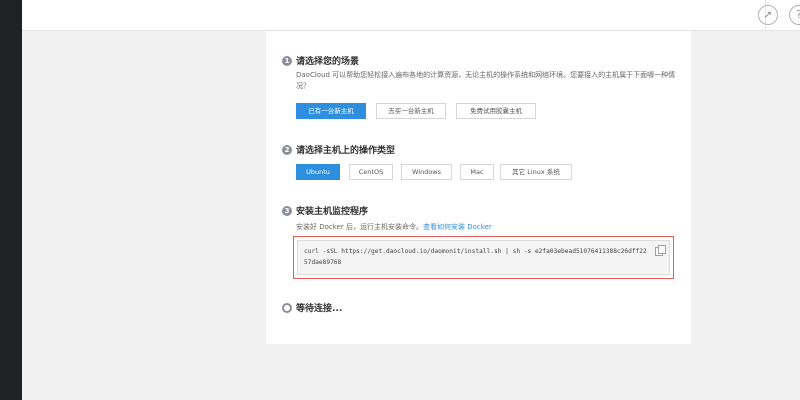 Image resolution: width=800 pixels, height=400 pixels. Describe the element at coordinates (318, 172) in the screenshot. I see `os-ubuntu-button: Ubuntu` at that location.